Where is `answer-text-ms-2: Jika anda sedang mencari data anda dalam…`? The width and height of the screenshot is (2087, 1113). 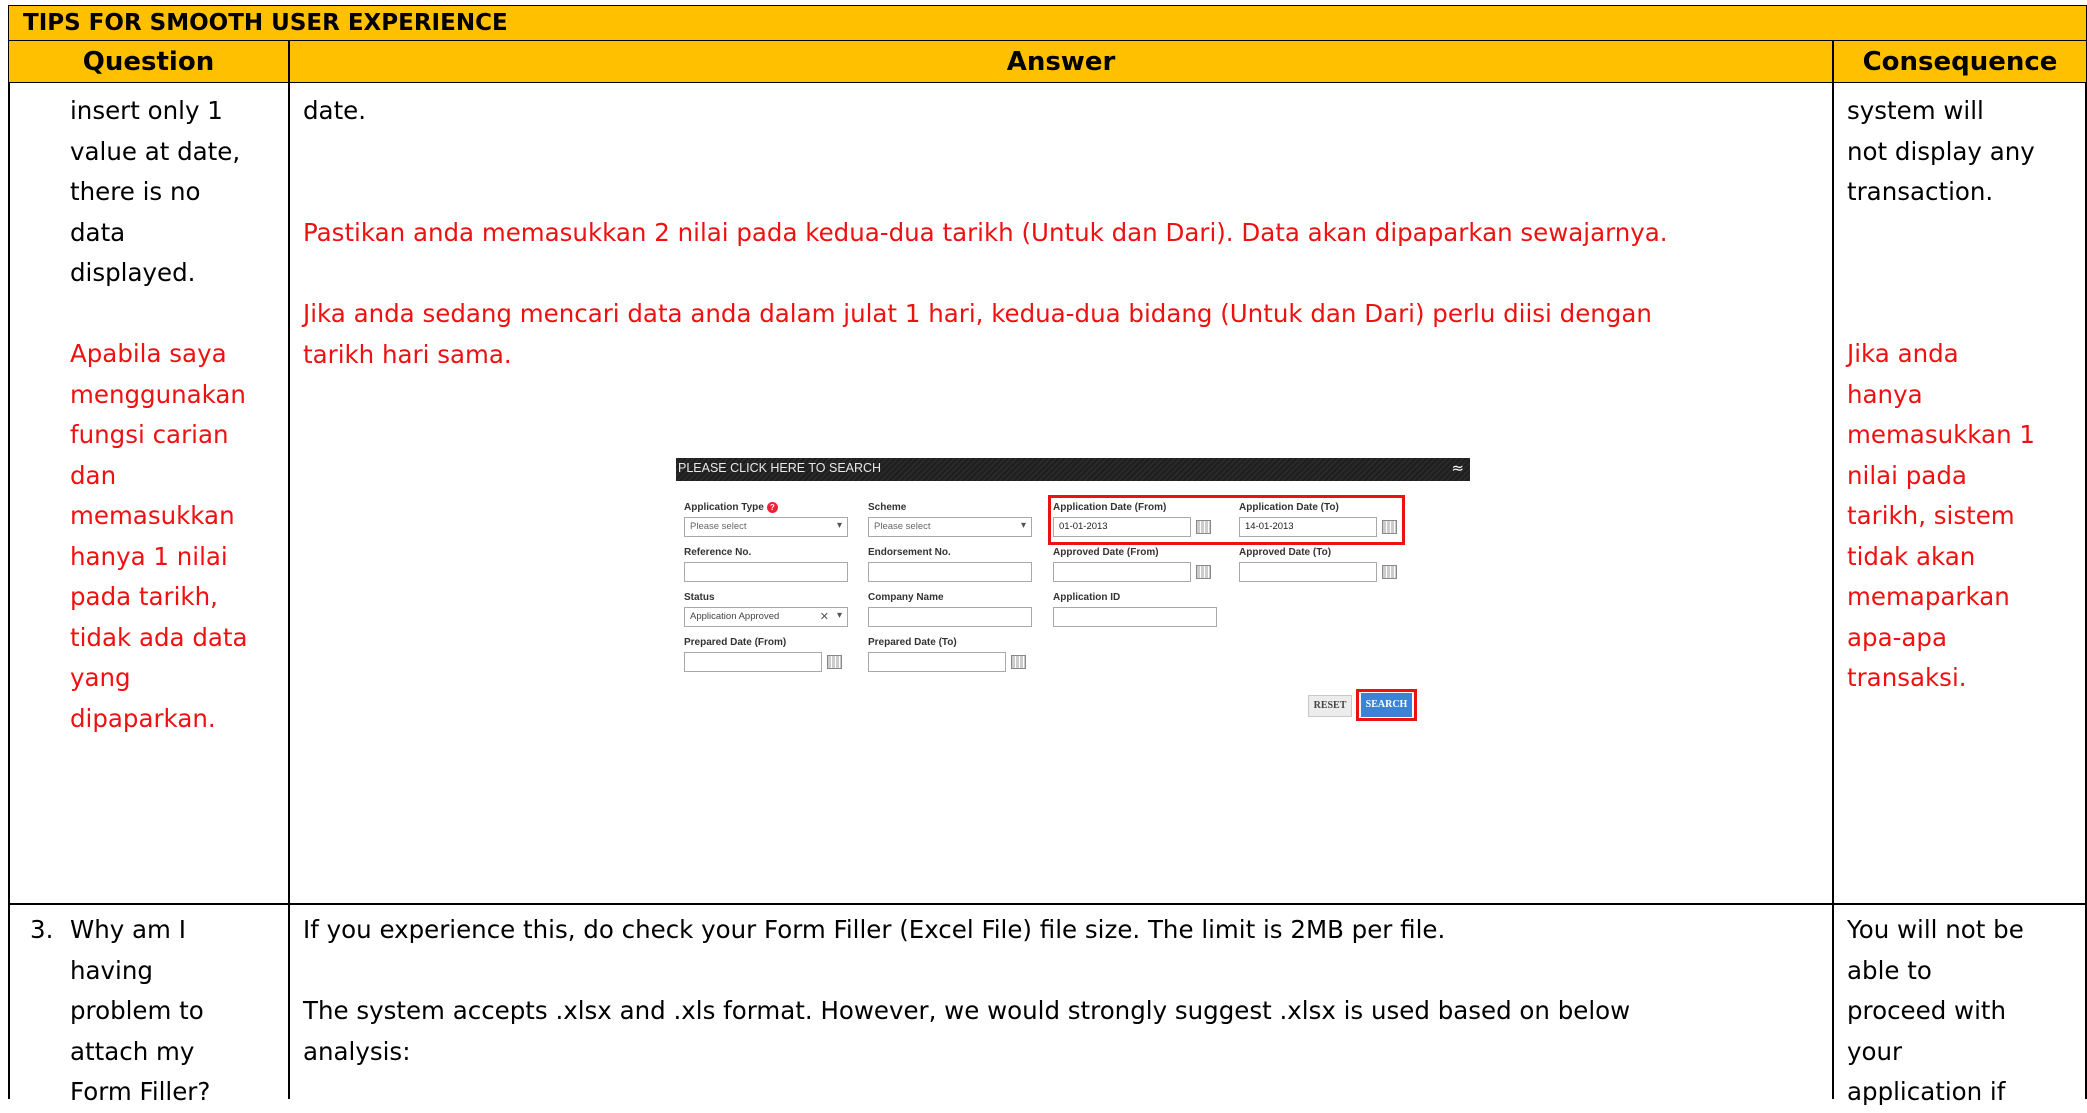
answer-text-ms-2: Jika anda sedang mencari data anda dalam… is located at coordinates (977, 334).